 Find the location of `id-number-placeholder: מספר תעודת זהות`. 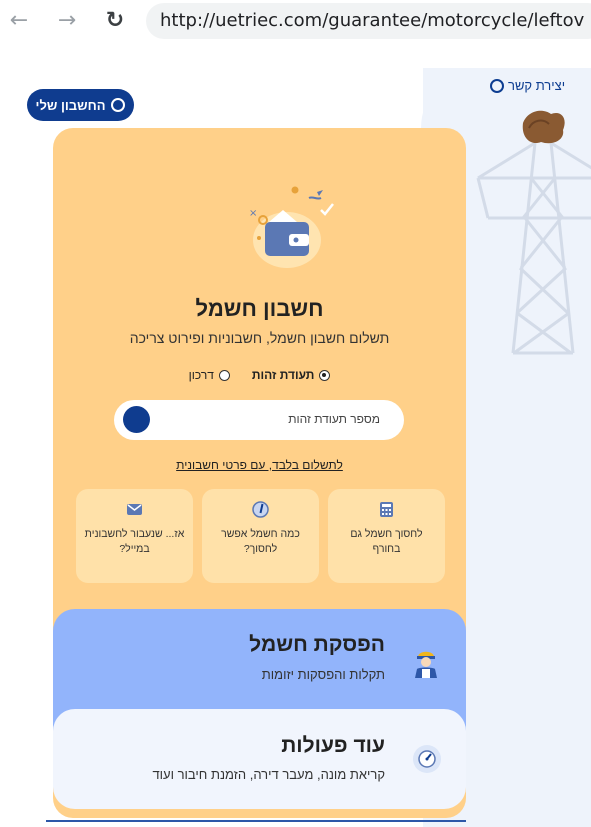

id-number-placeholder: מספר תעודת זהות is located at coordinates (334, 419).